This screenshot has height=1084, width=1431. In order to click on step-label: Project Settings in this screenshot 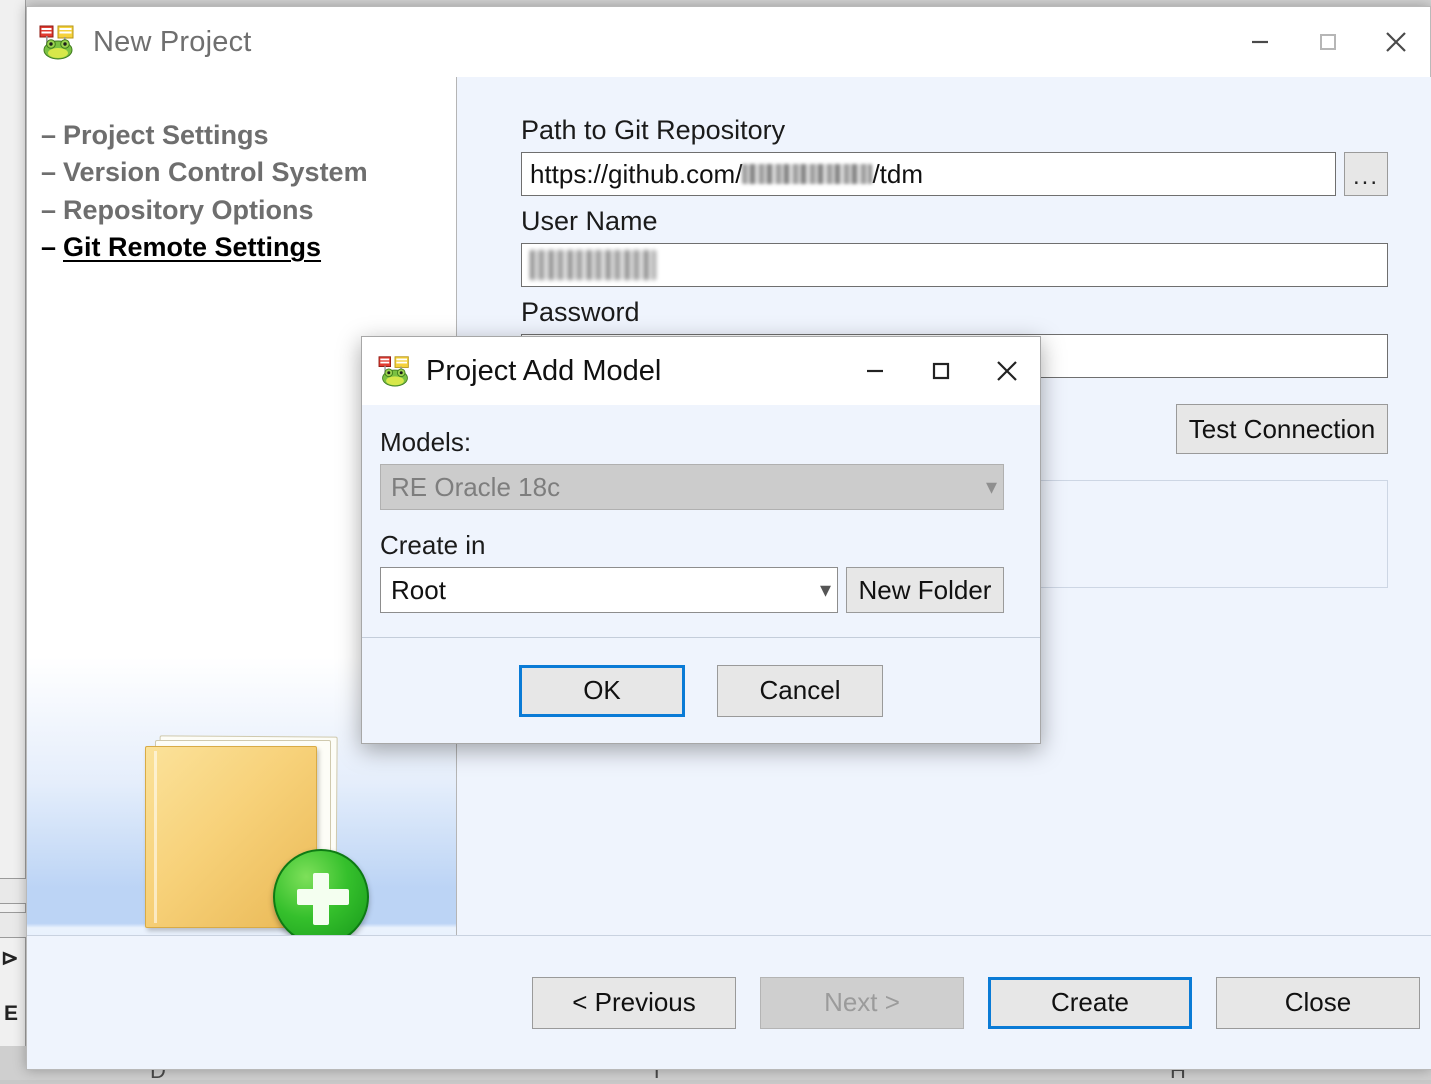, I will do `click(166, 135)`.